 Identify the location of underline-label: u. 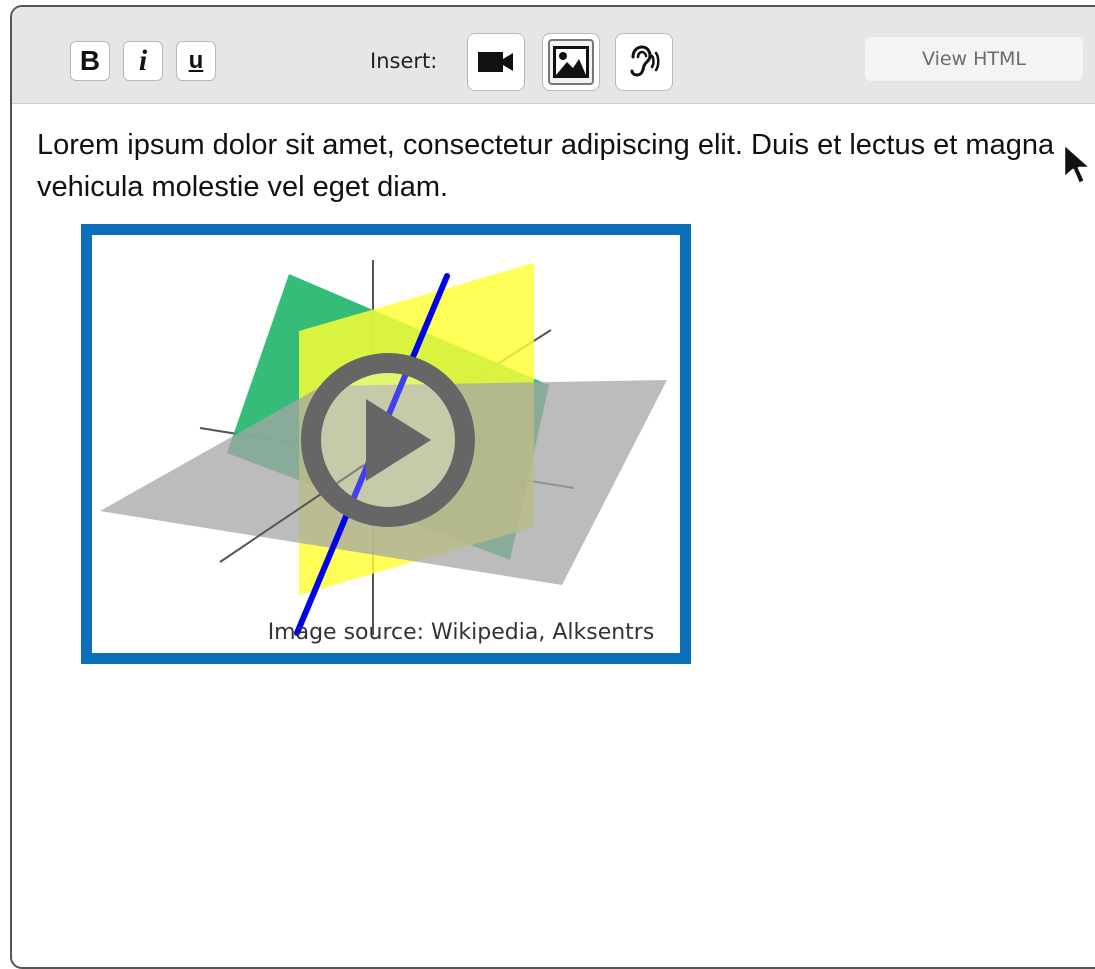
(196, 60).